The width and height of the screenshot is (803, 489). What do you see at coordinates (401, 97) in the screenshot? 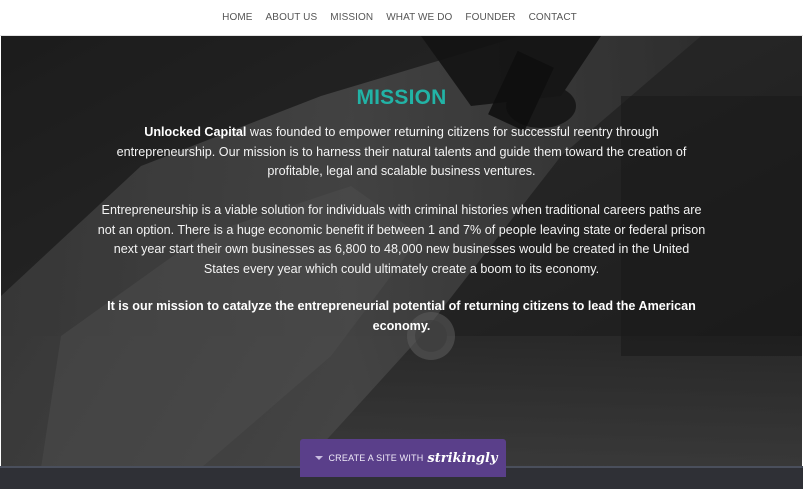
I see `mission-title: MISSION` at bounding box center [401, 97].